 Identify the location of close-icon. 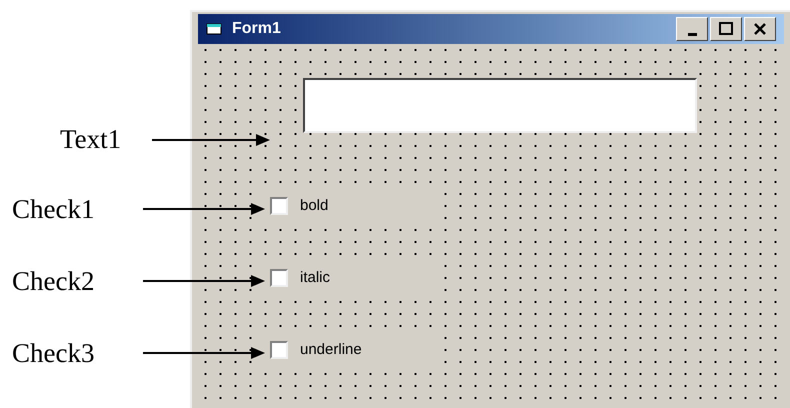
(760, 29).